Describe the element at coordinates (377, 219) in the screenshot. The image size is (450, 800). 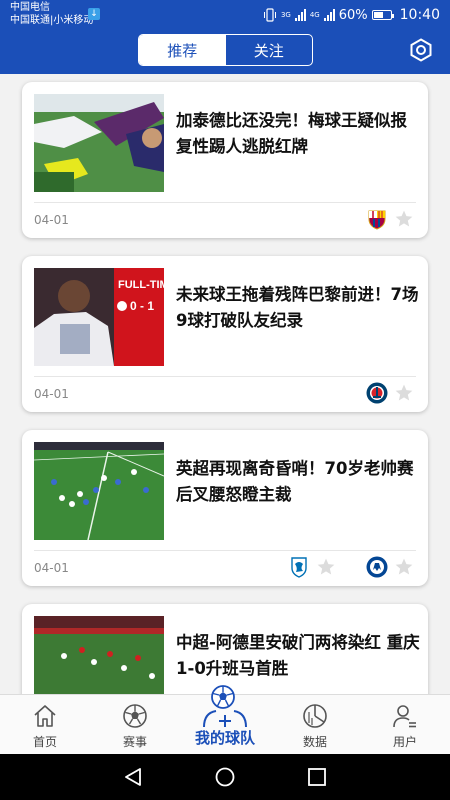
I see `barcelona-badge-icon` at that location.